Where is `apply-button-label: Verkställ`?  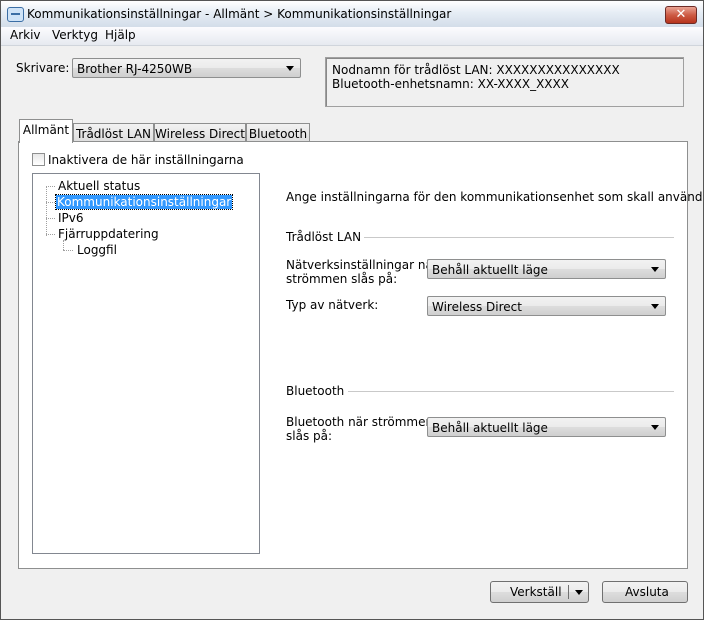 apply-button-label: Verkställ is located at coordinates (536, 592).